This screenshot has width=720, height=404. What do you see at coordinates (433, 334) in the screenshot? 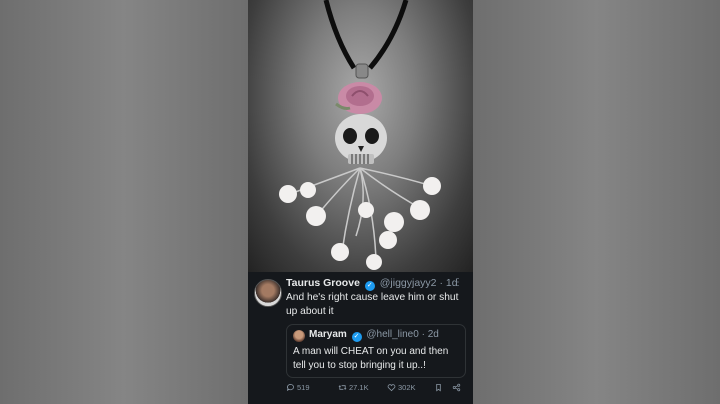
I see `quoted-age: 2d` at bounding box center [433, 334].